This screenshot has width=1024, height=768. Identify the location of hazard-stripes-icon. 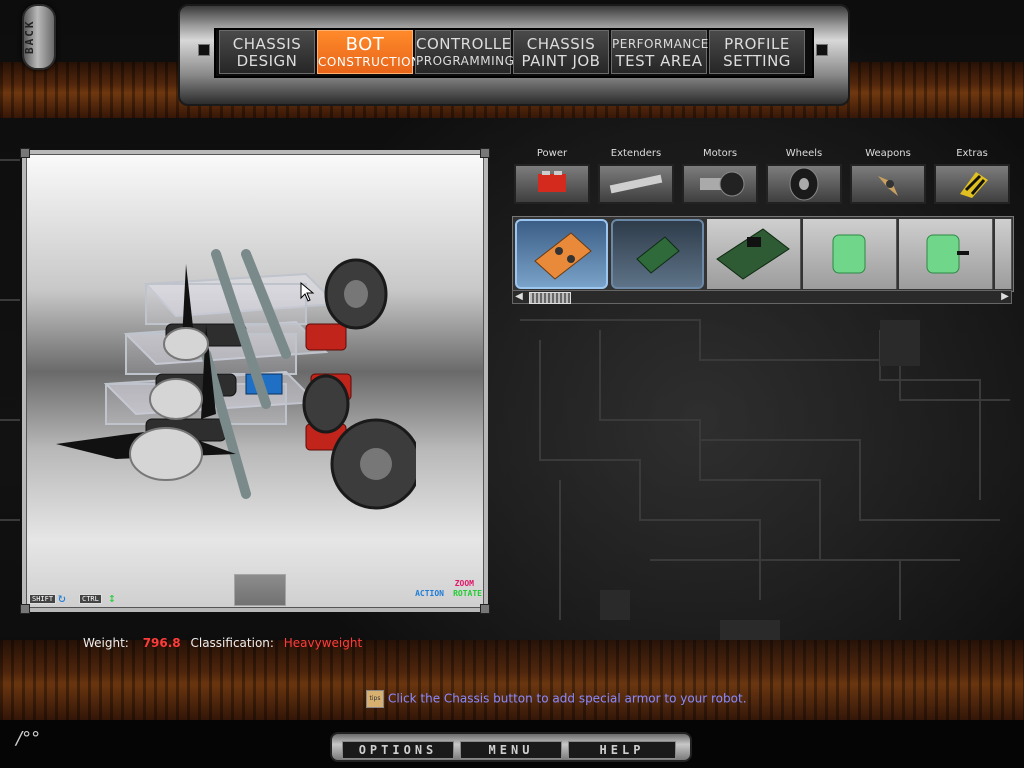
(972, 184).